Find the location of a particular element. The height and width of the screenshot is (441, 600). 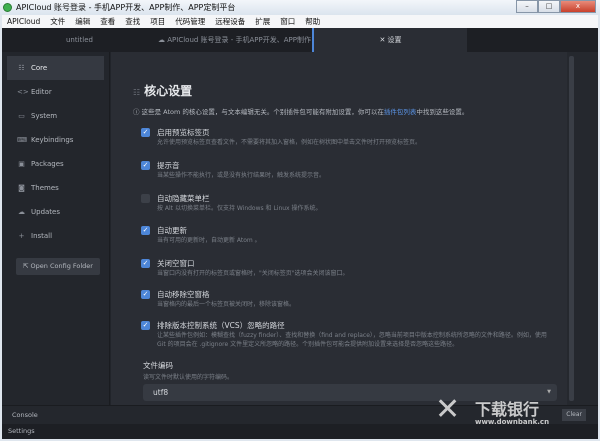

menu-item: APICloud is located at coordinates (23, 21).